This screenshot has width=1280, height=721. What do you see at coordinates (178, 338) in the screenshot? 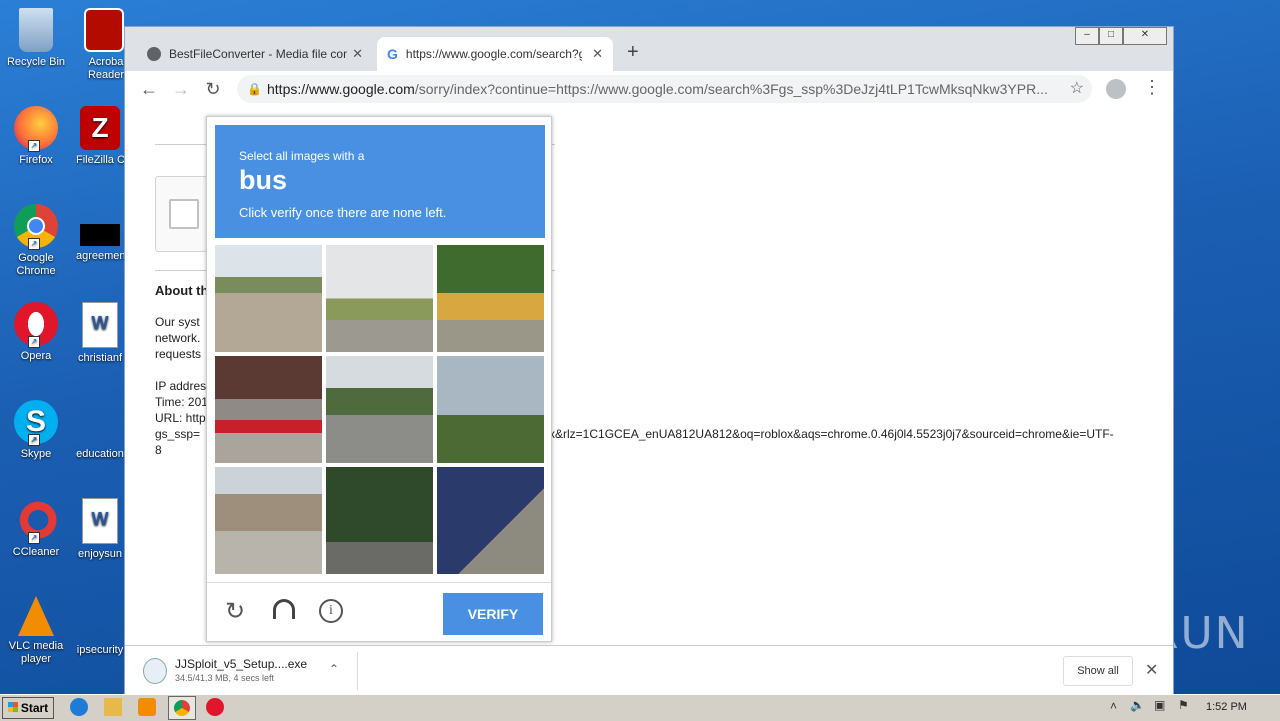
I see `about-line-2: network.` at bounding box center [178, 338].